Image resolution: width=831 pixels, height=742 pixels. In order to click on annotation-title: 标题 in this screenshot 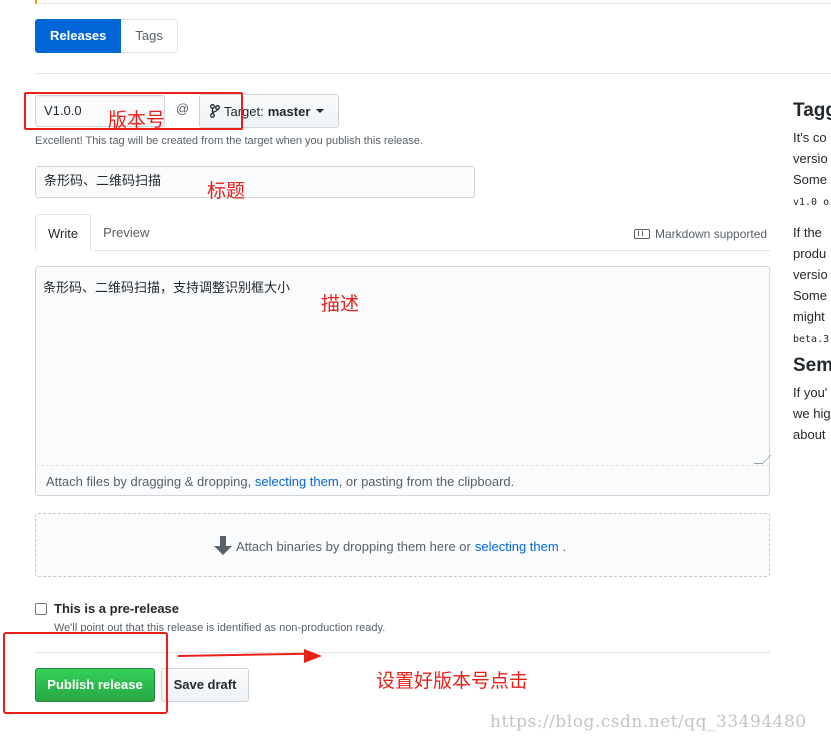, I will do `click(226, 191)`.